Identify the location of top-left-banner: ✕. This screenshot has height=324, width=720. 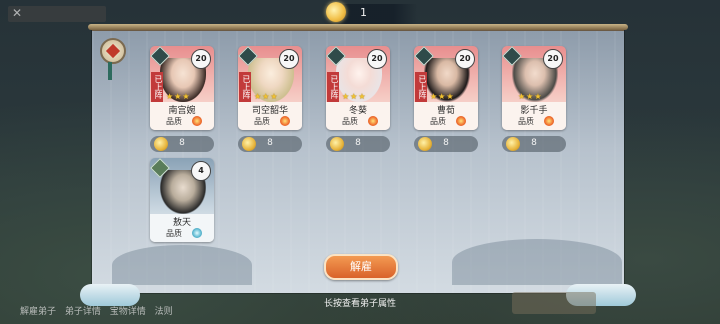
(57, 14).